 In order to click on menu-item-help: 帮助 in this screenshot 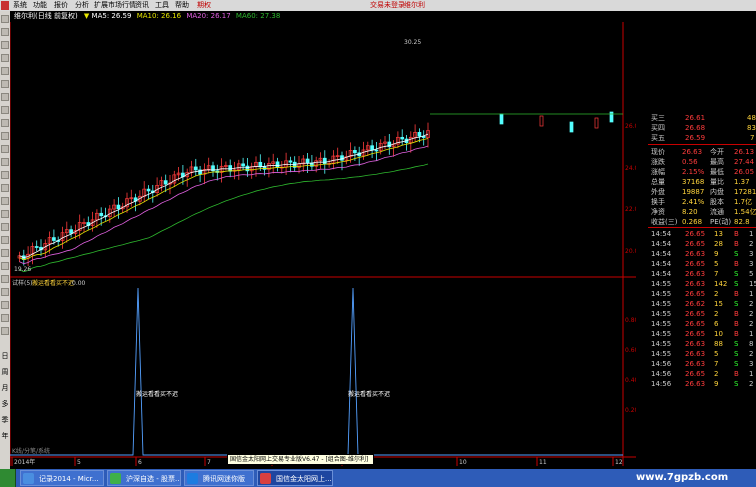, I will do `click(182, 5)`.